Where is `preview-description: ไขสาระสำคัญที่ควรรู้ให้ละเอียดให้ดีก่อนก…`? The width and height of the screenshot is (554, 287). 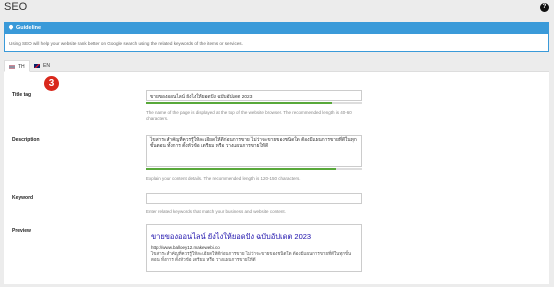 preview-description: ไขสาระสำคัญที่ควรรู้ให้ละเอียดให้ดีก่อนก… is located at coordinates (251, 256).